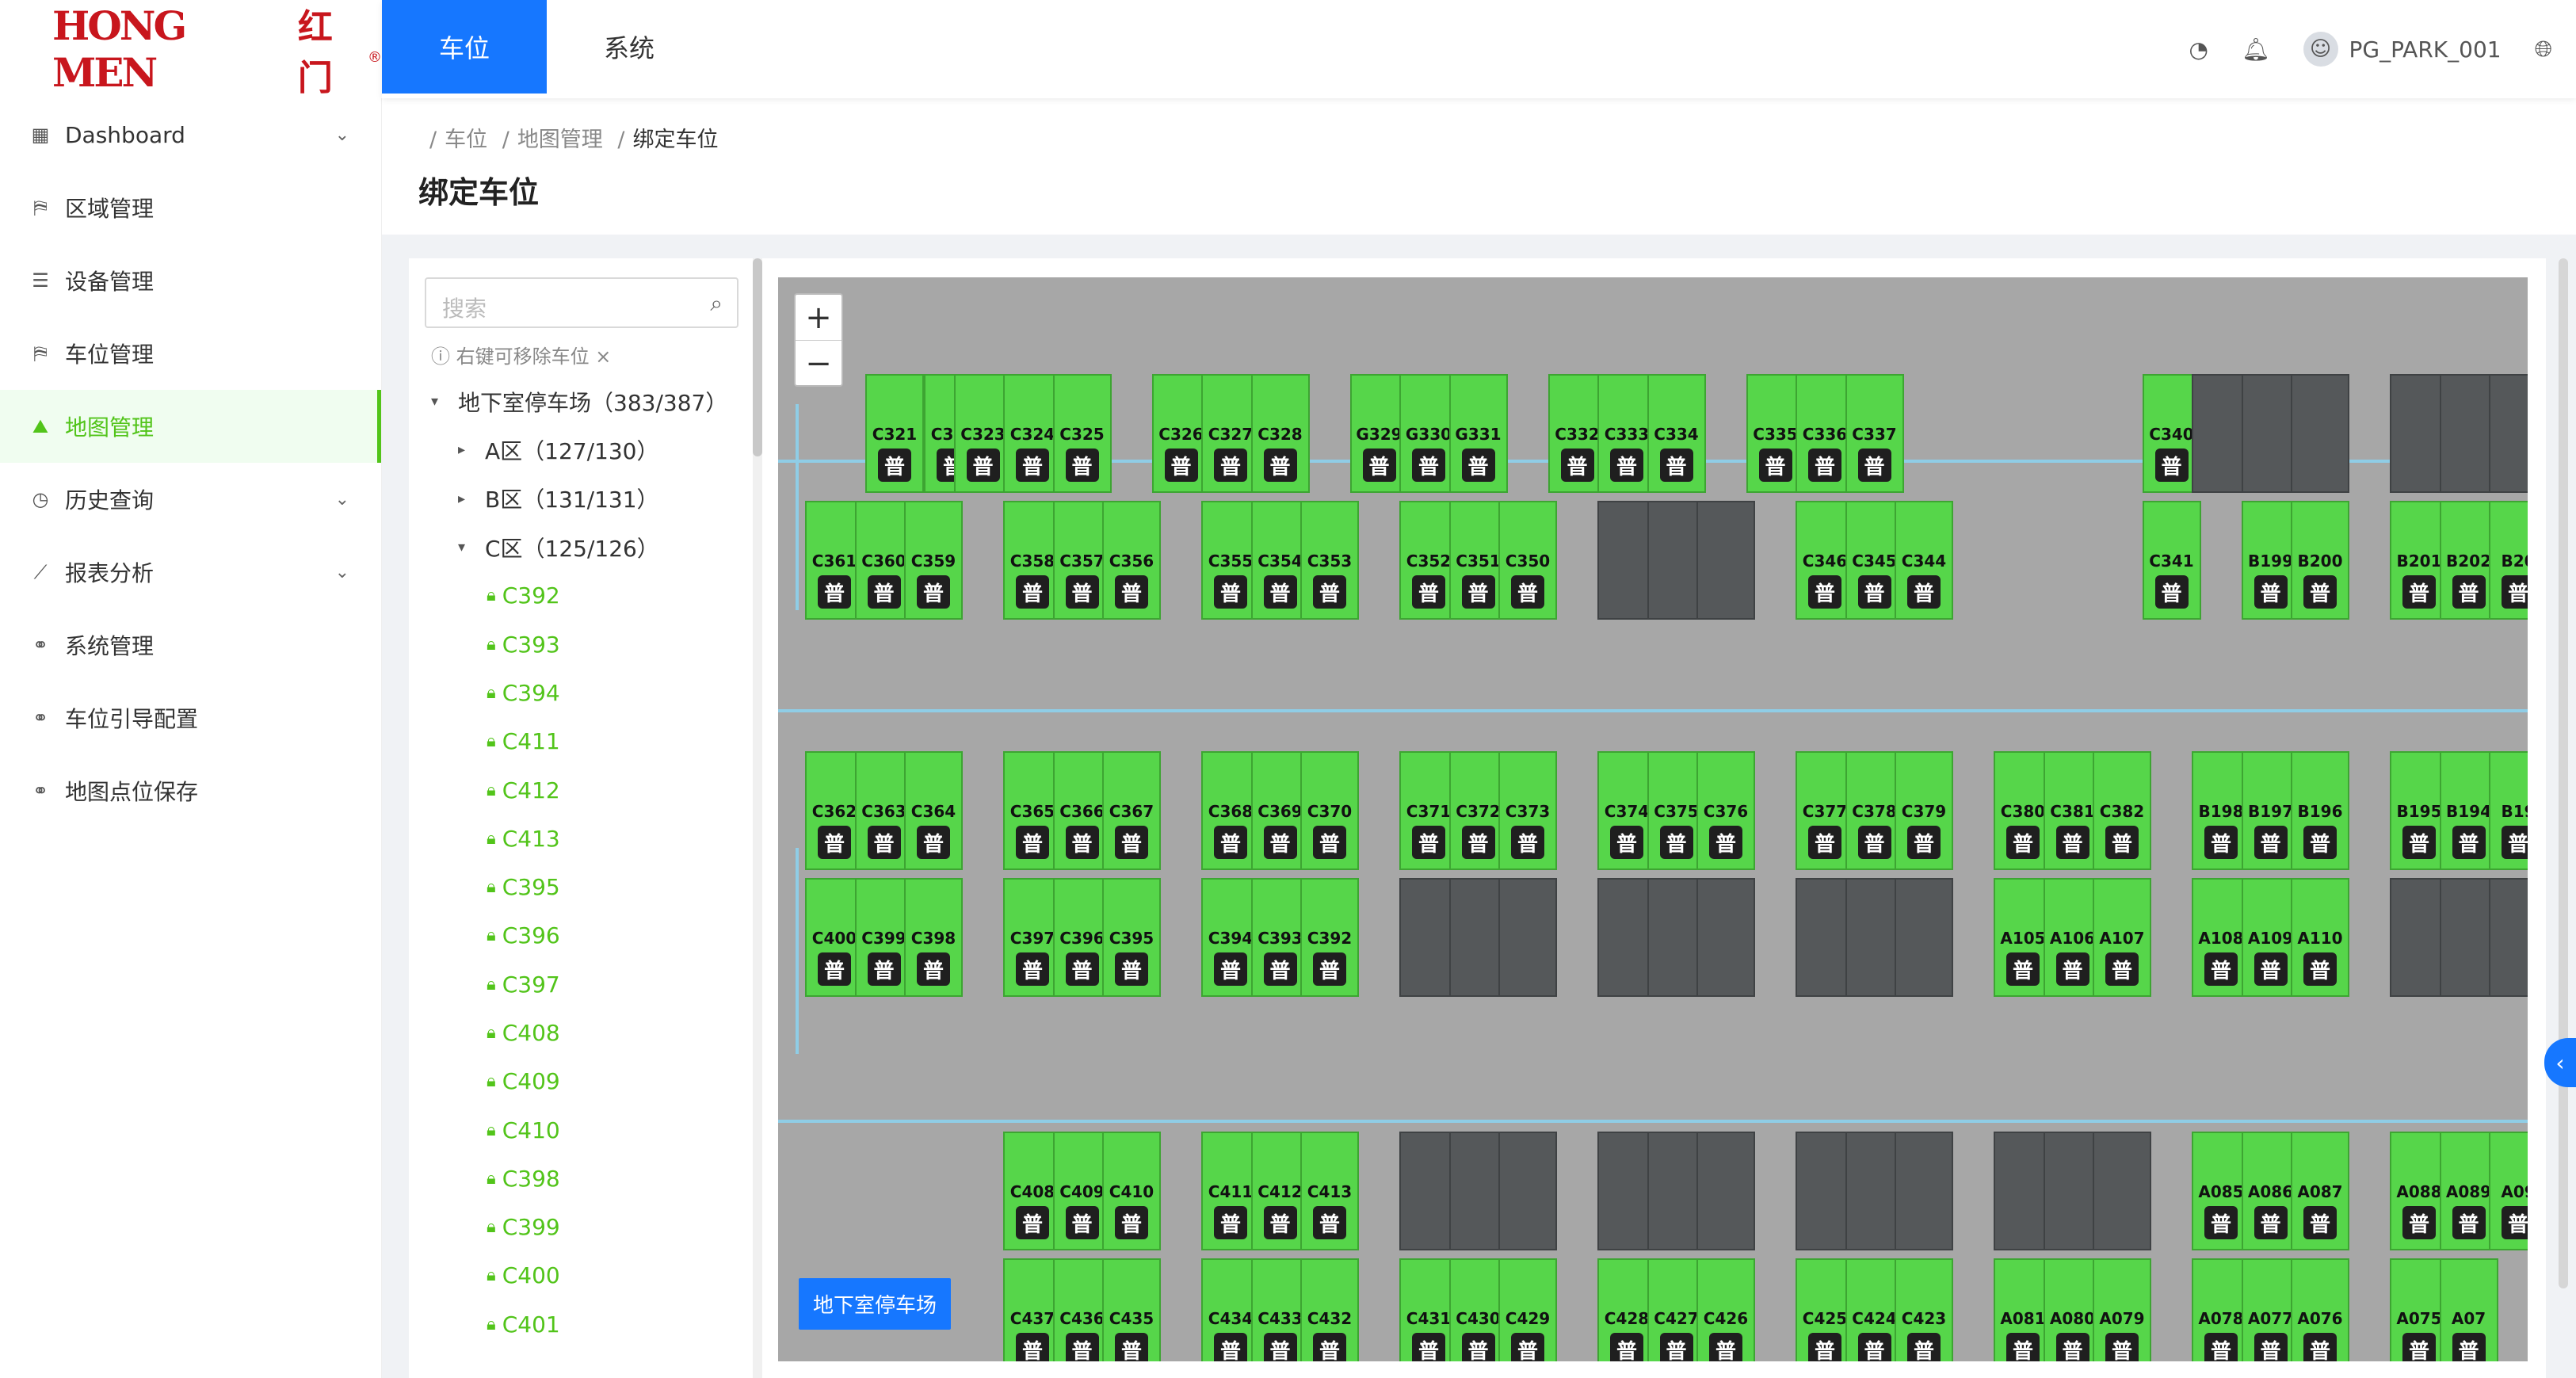 The height and width of the screenshot is (1378, 2576). I want to click on tree-node: 🔒︎ C409, so click(579, 1081).